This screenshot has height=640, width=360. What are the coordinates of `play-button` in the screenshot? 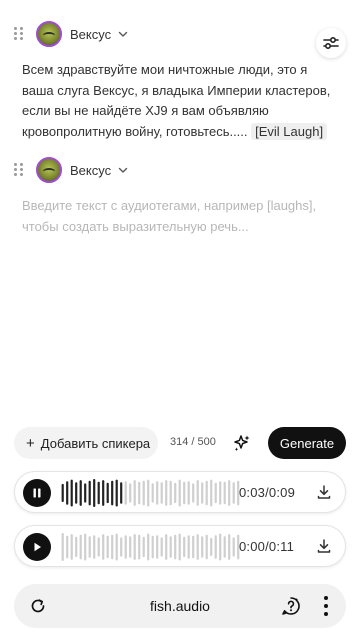 It's located at (37, 547).